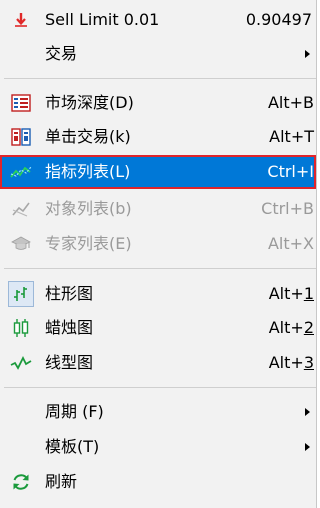  What do you see at coordinates (21, 244) in the screenshot?
I see `expert-hat-icon` at bounding box center [21, 244].